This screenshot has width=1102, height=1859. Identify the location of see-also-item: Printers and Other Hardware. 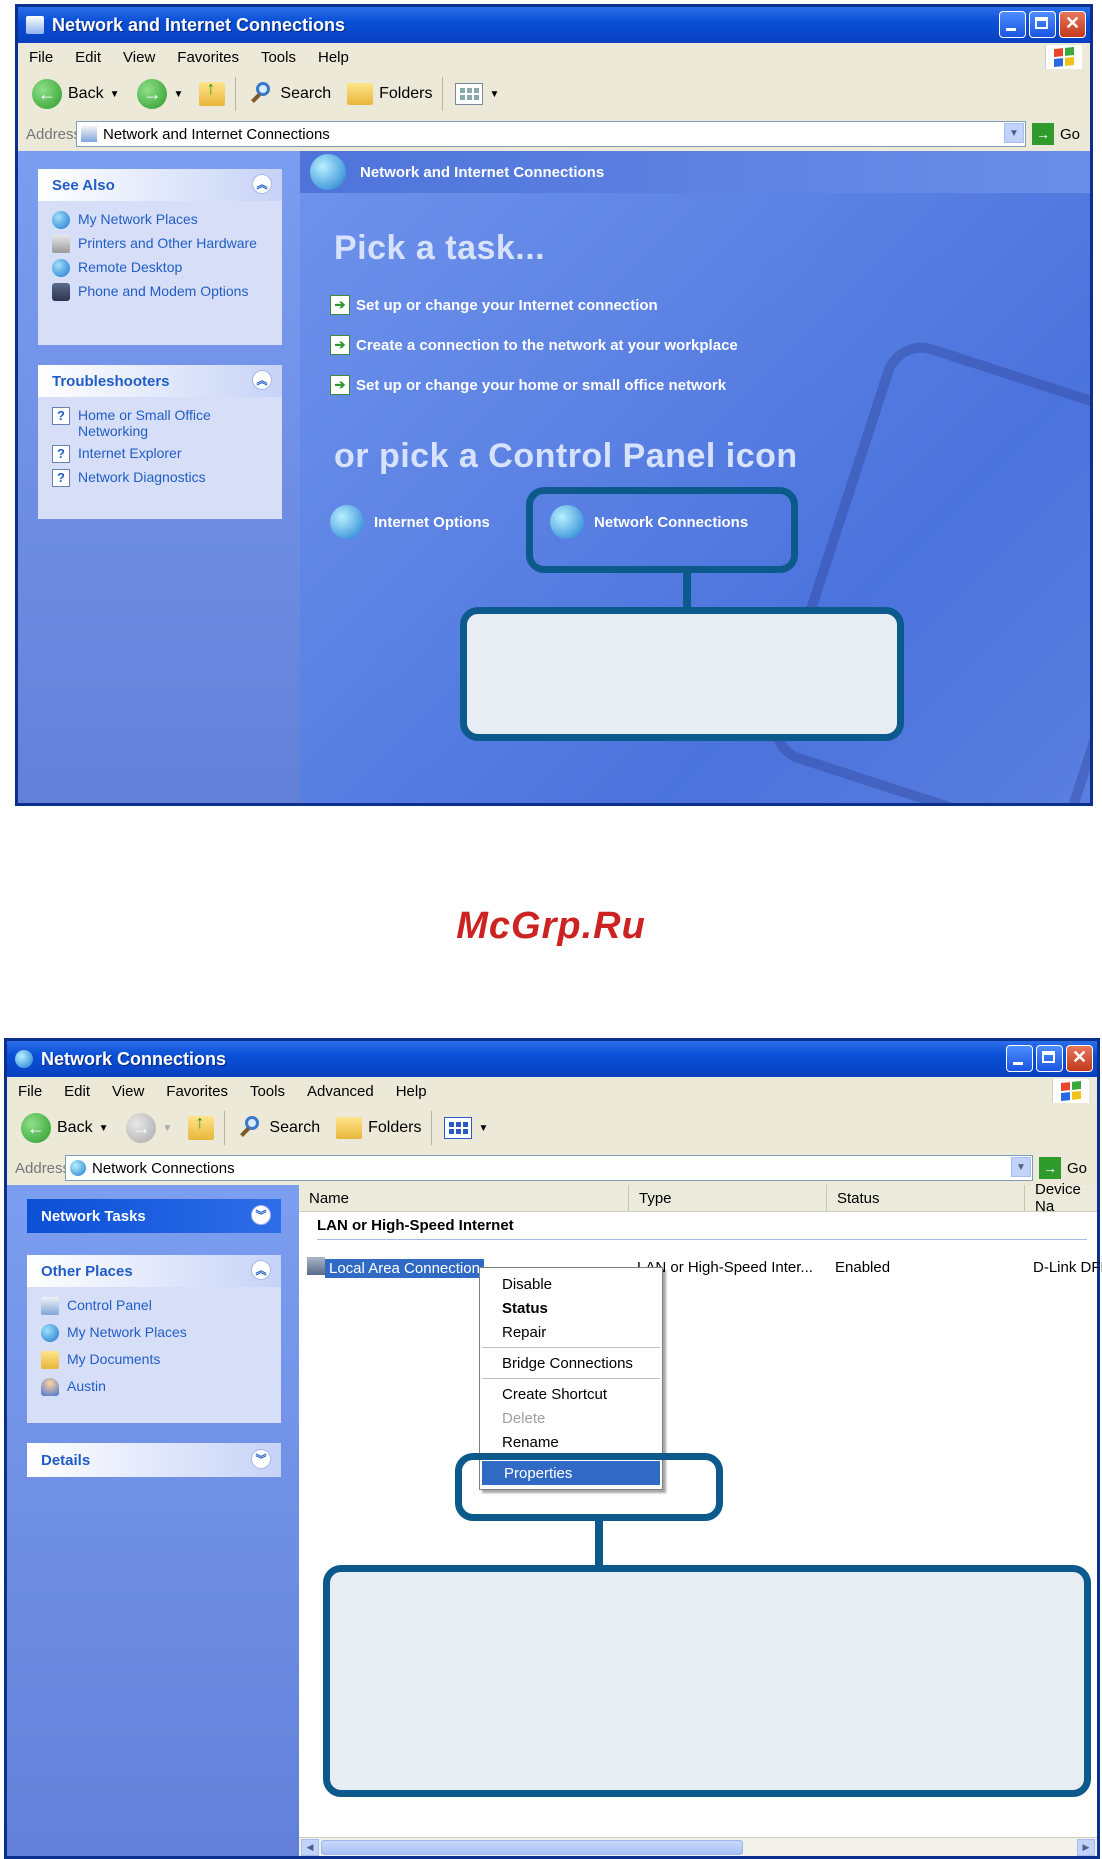
(167, 244).